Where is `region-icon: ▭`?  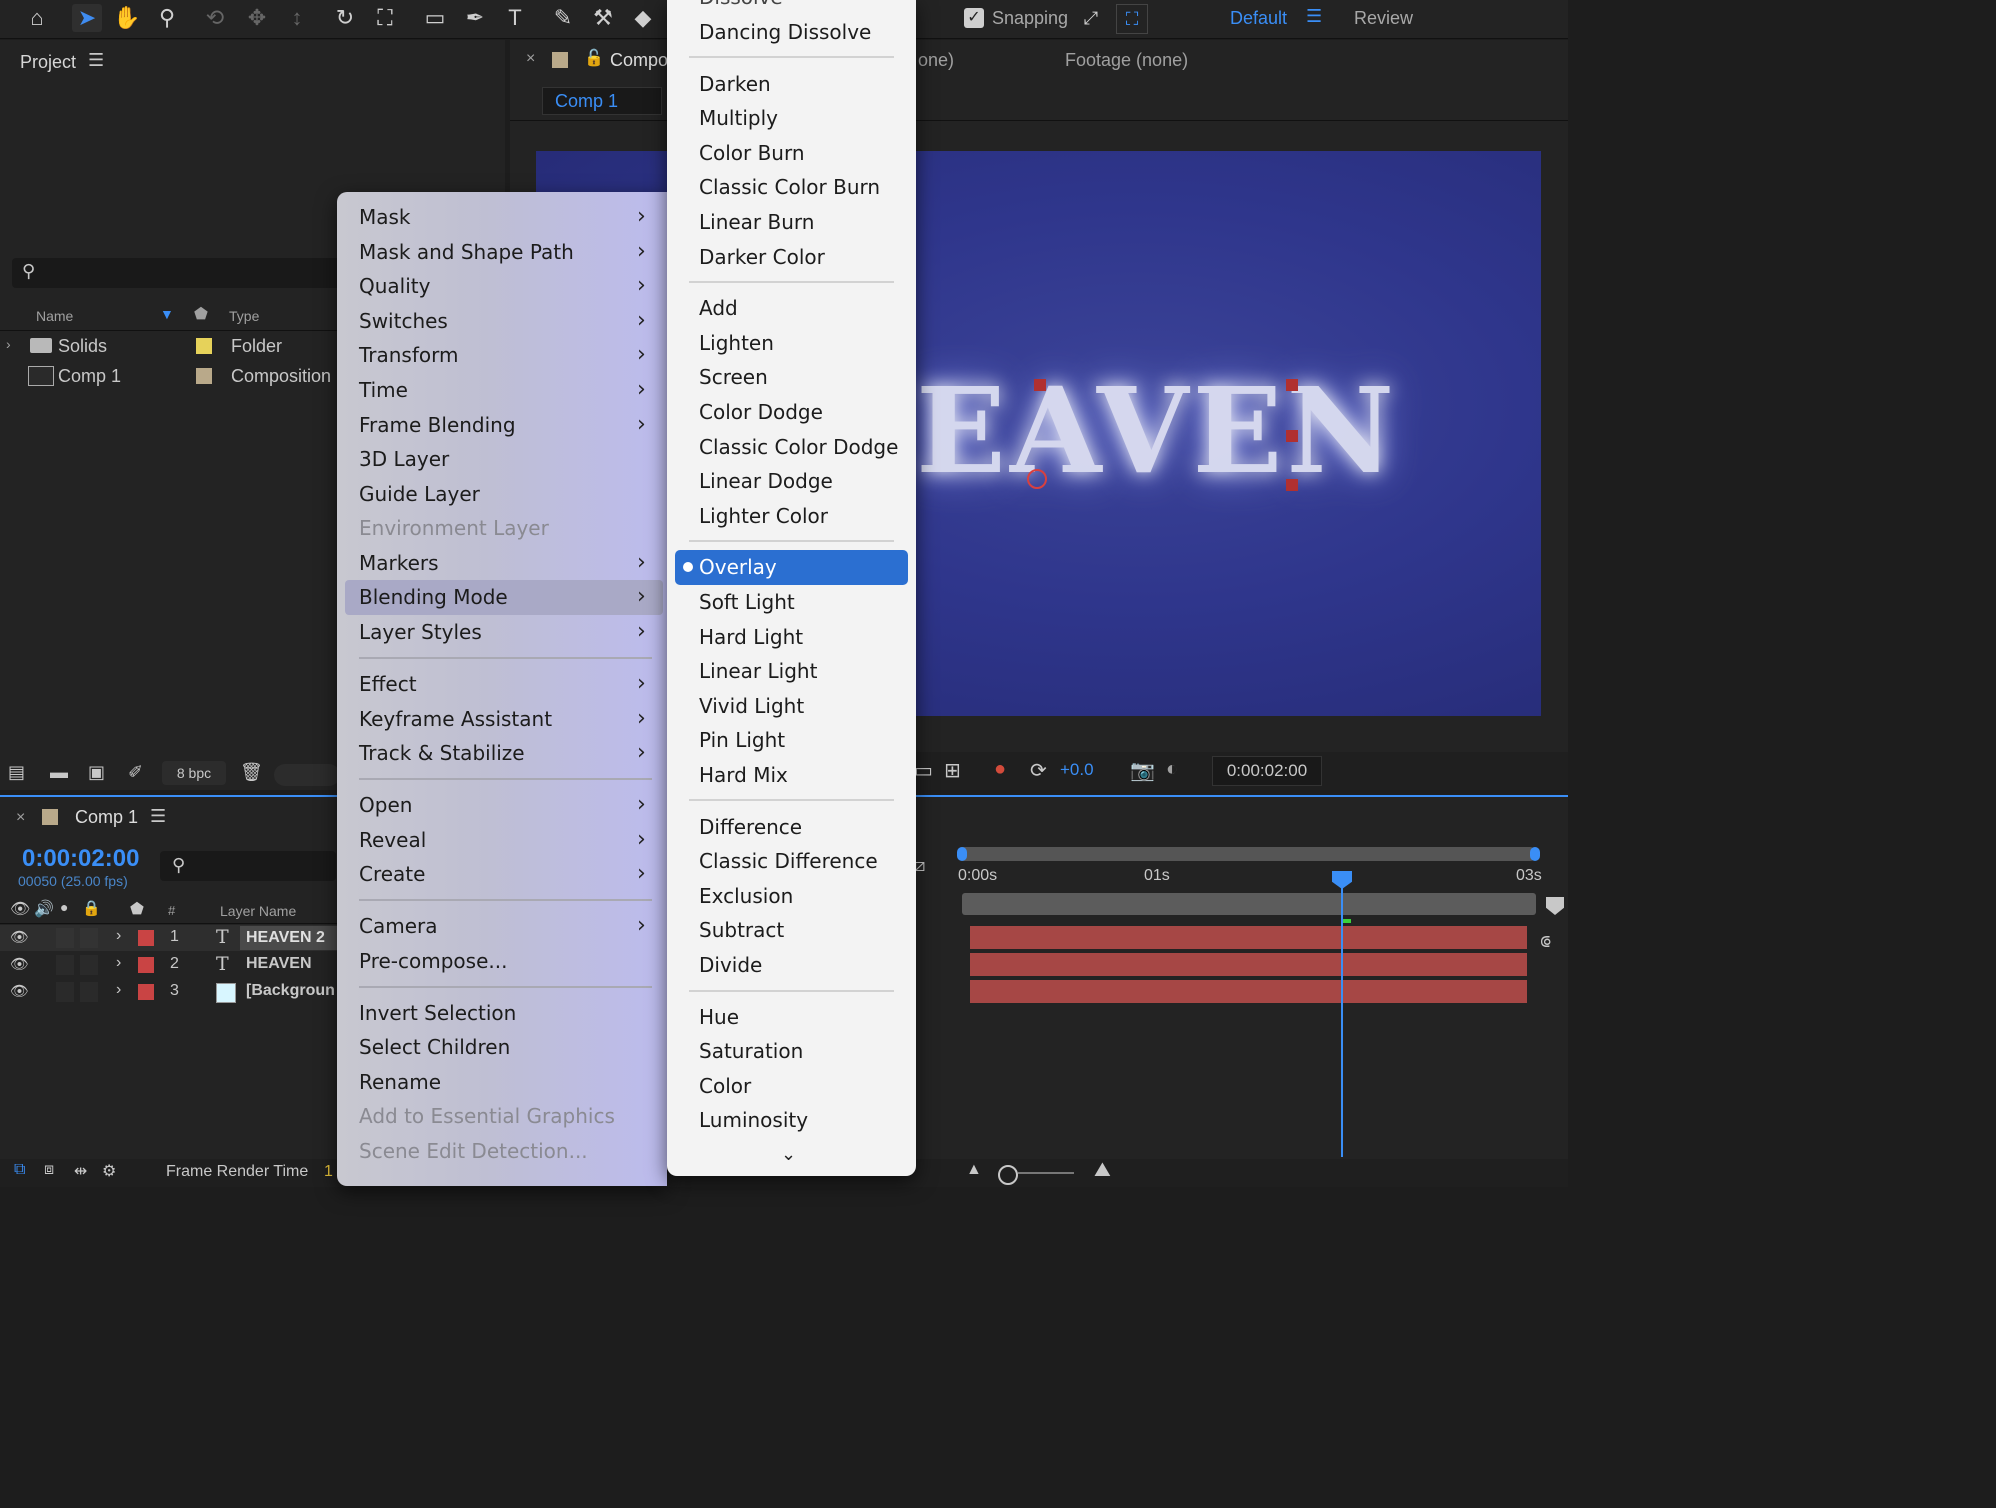
region-icon: ▭ is located at coordinates (923, 770).